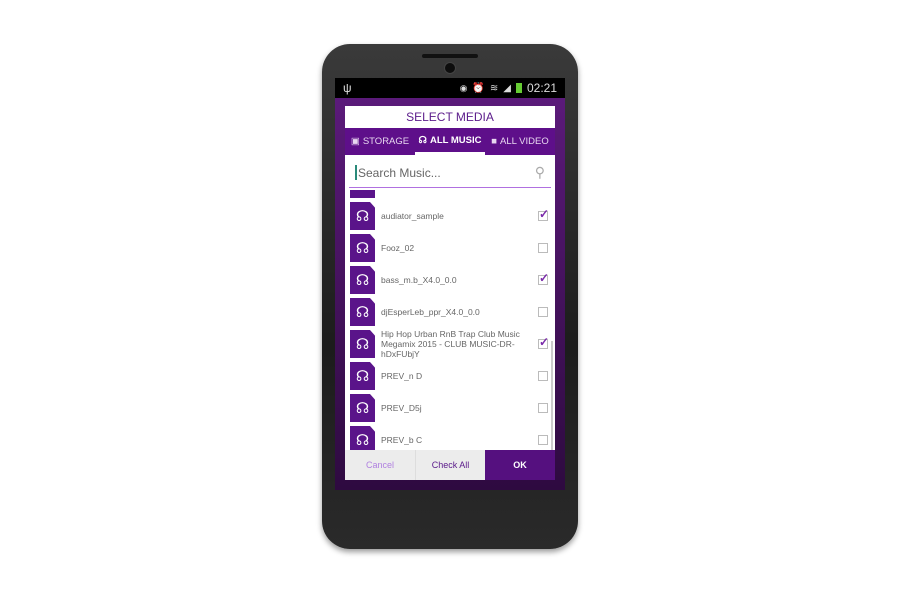  What do you see at coordinates (552, 396) in the screenshot?
I see `scrollbar` at bounding box center [552, 396].